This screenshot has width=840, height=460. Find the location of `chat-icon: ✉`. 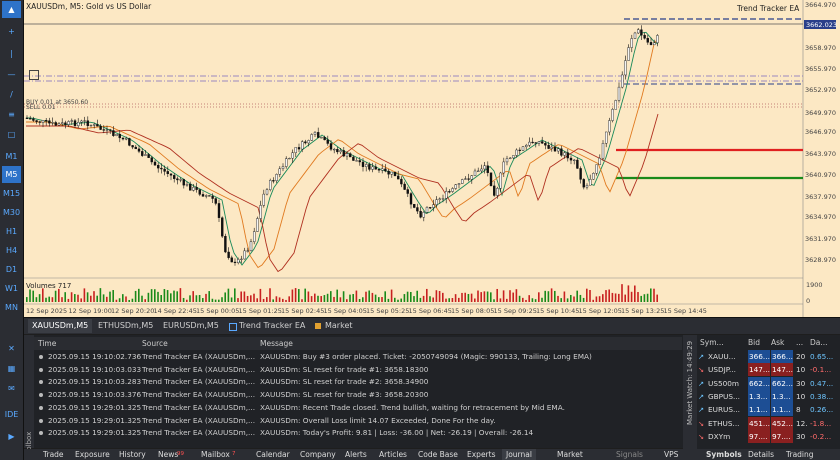

chat-icon: ✉ is located at coordinates (11, 388).